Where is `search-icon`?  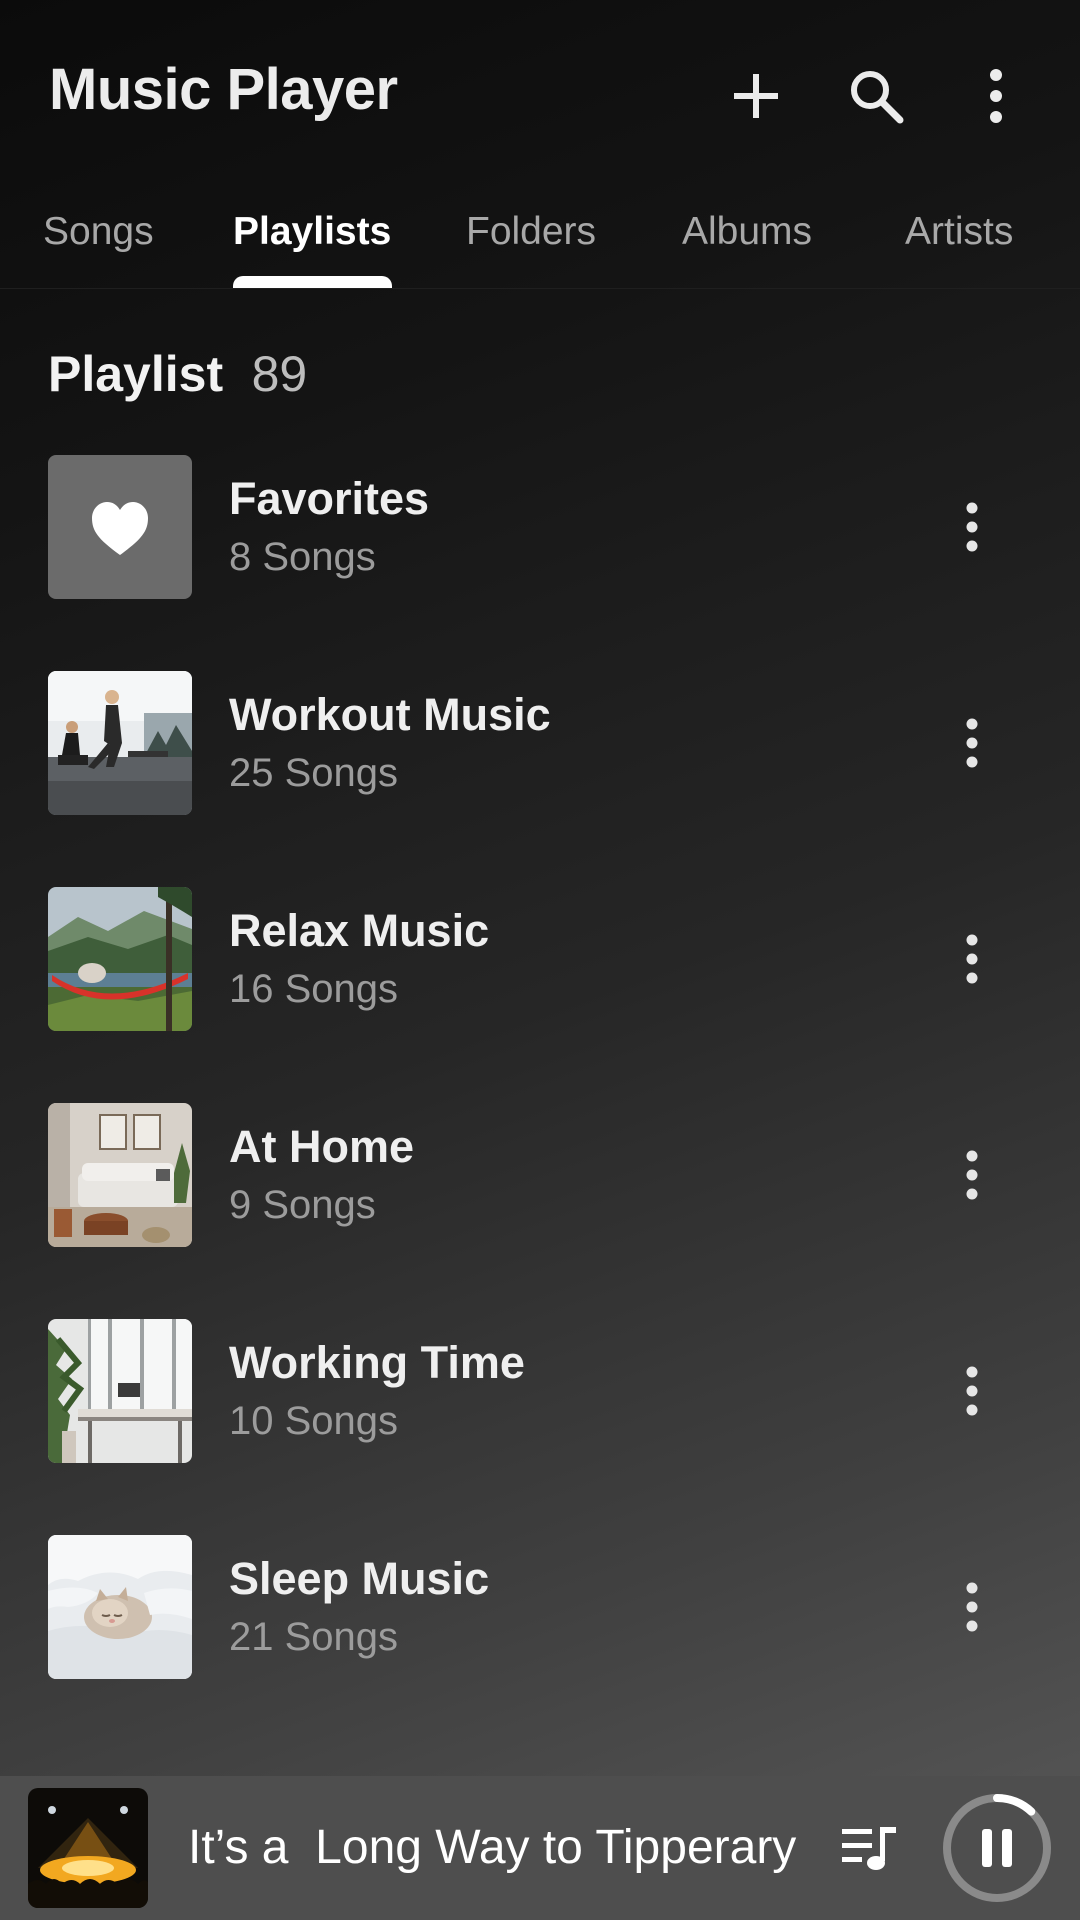 search-icon is located at coordinates (877, 97).